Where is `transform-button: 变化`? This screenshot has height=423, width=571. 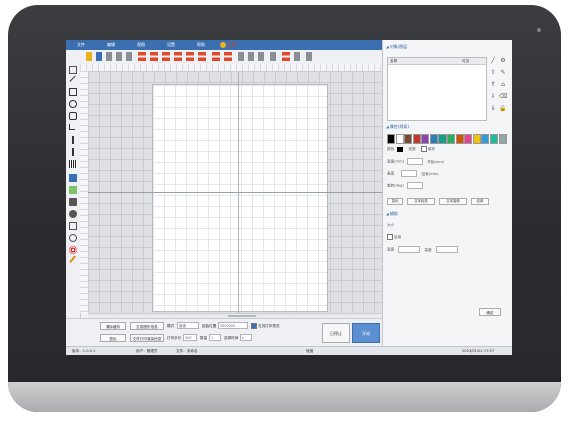
transform-button: 变化 is located at coordinates (395, 201).